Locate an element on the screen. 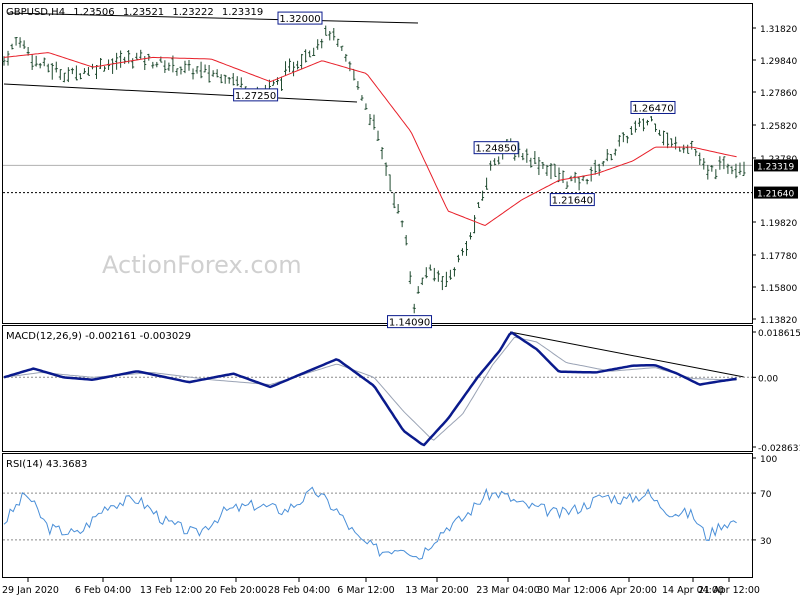  price-tick-label: 1.17780 is located at coordinates (778, 257).